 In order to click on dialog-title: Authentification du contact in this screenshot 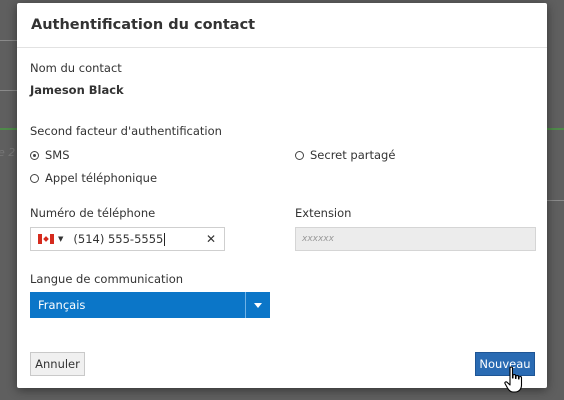, I will do `click(143, 25)`.